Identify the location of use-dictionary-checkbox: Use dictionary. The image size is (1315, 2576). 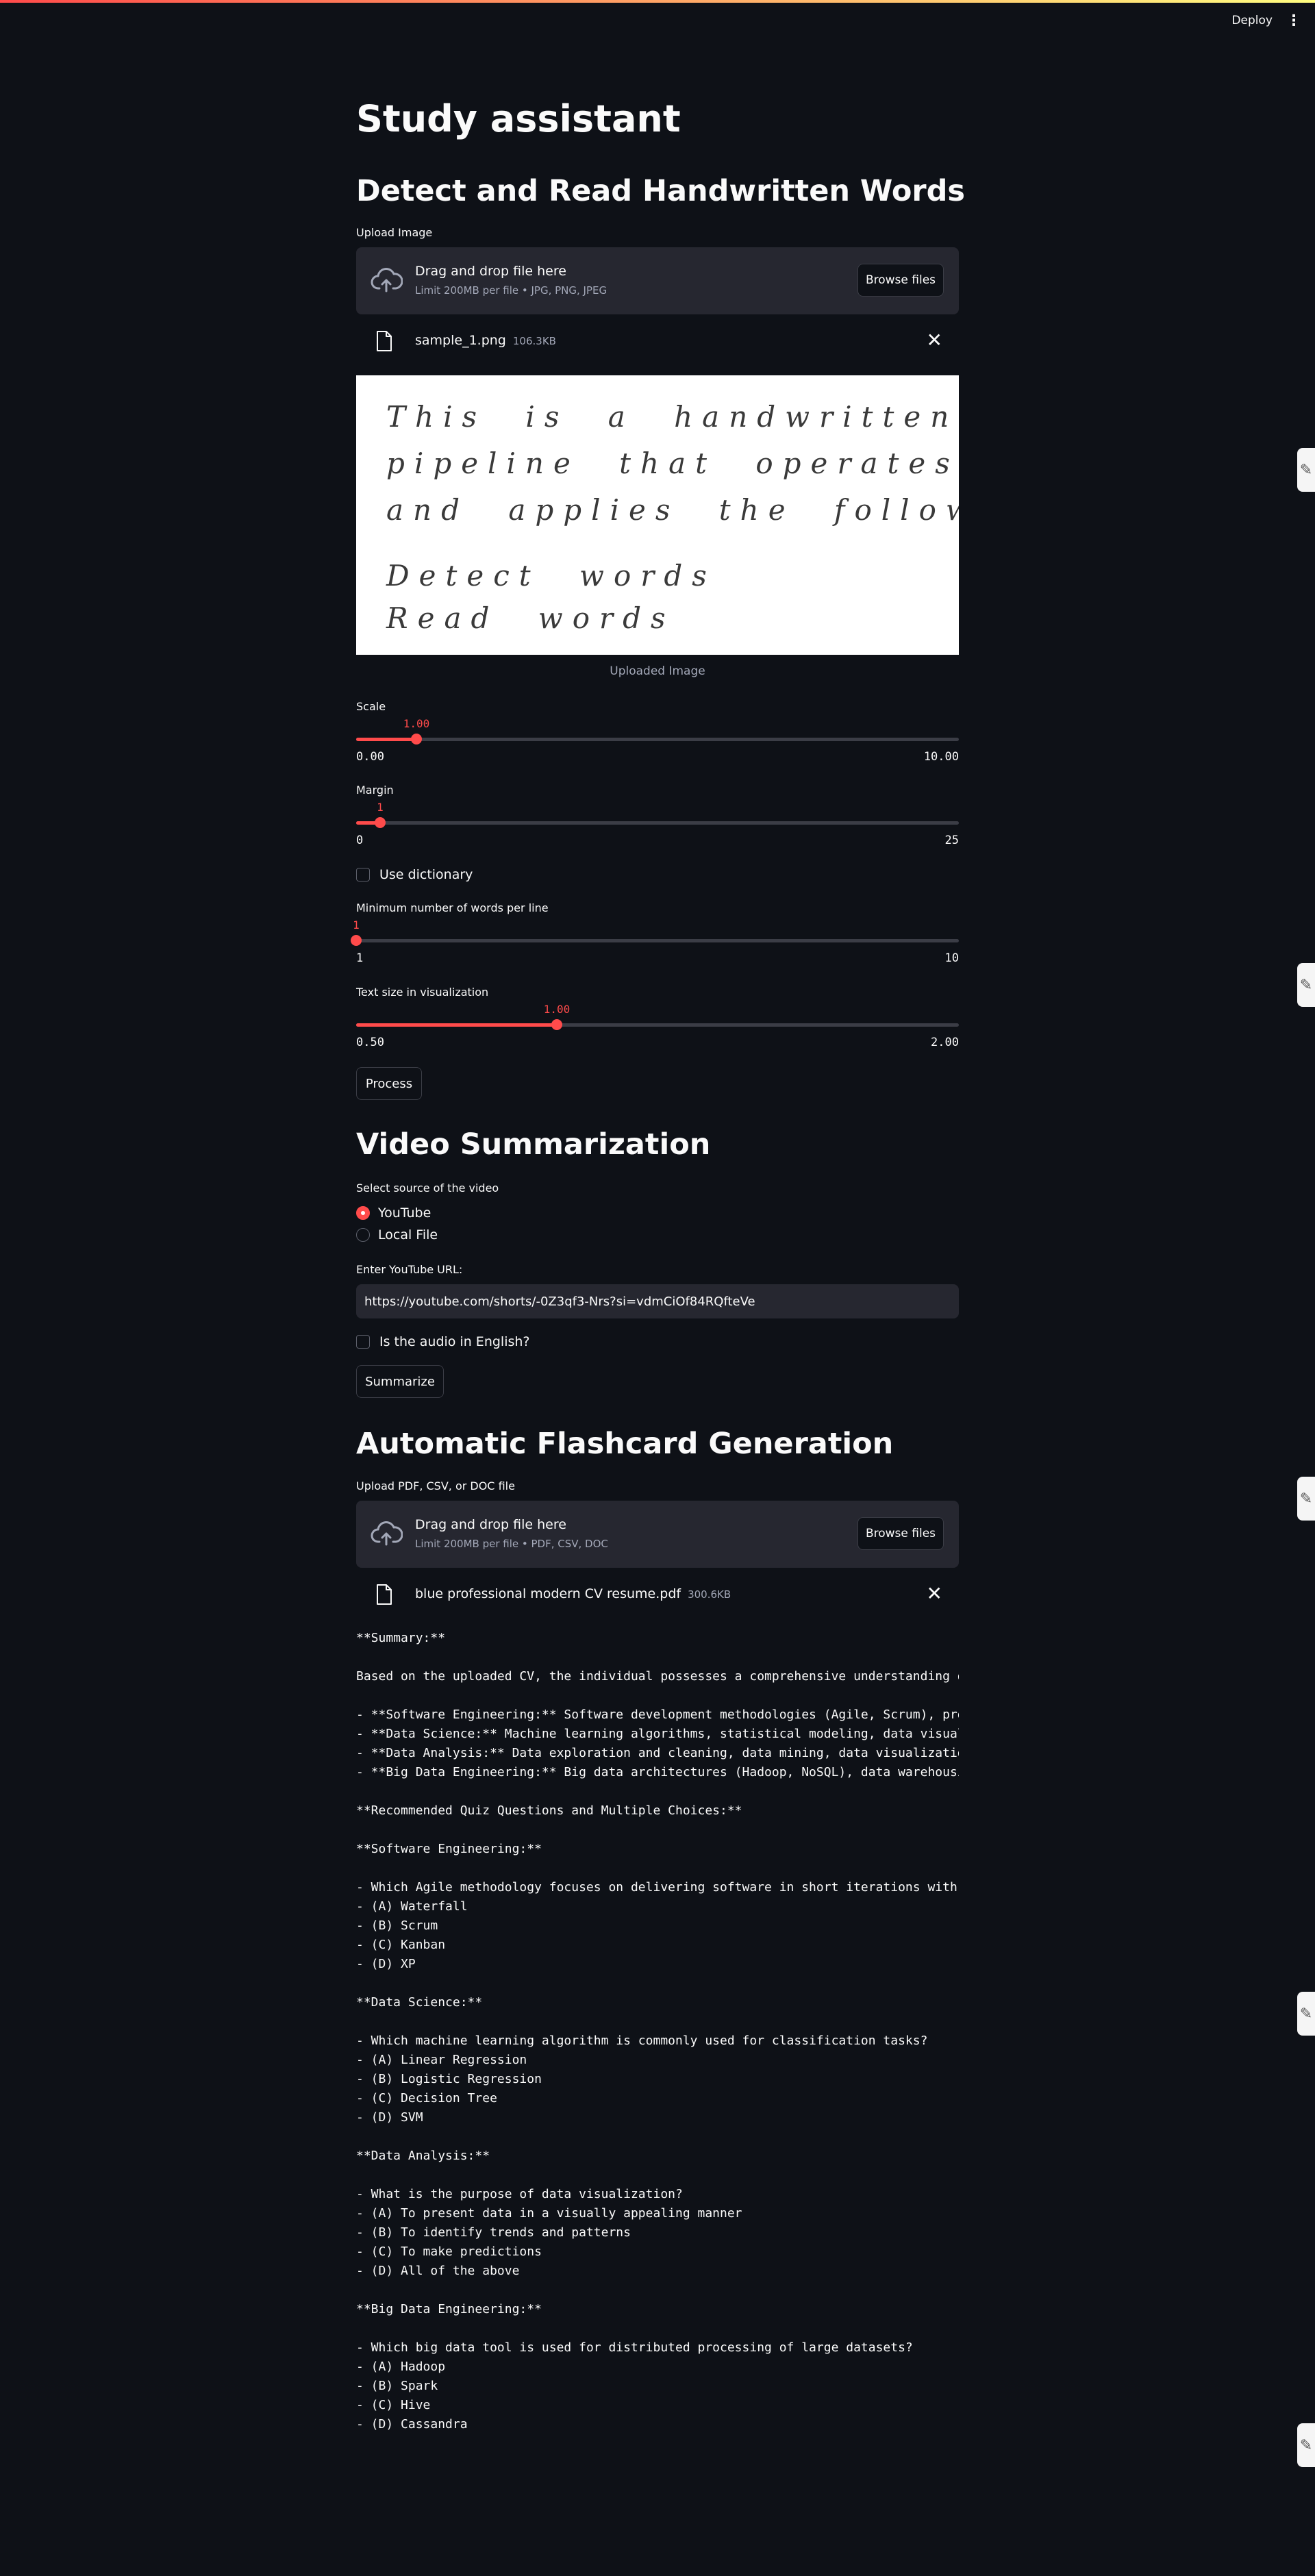
(414, 875).